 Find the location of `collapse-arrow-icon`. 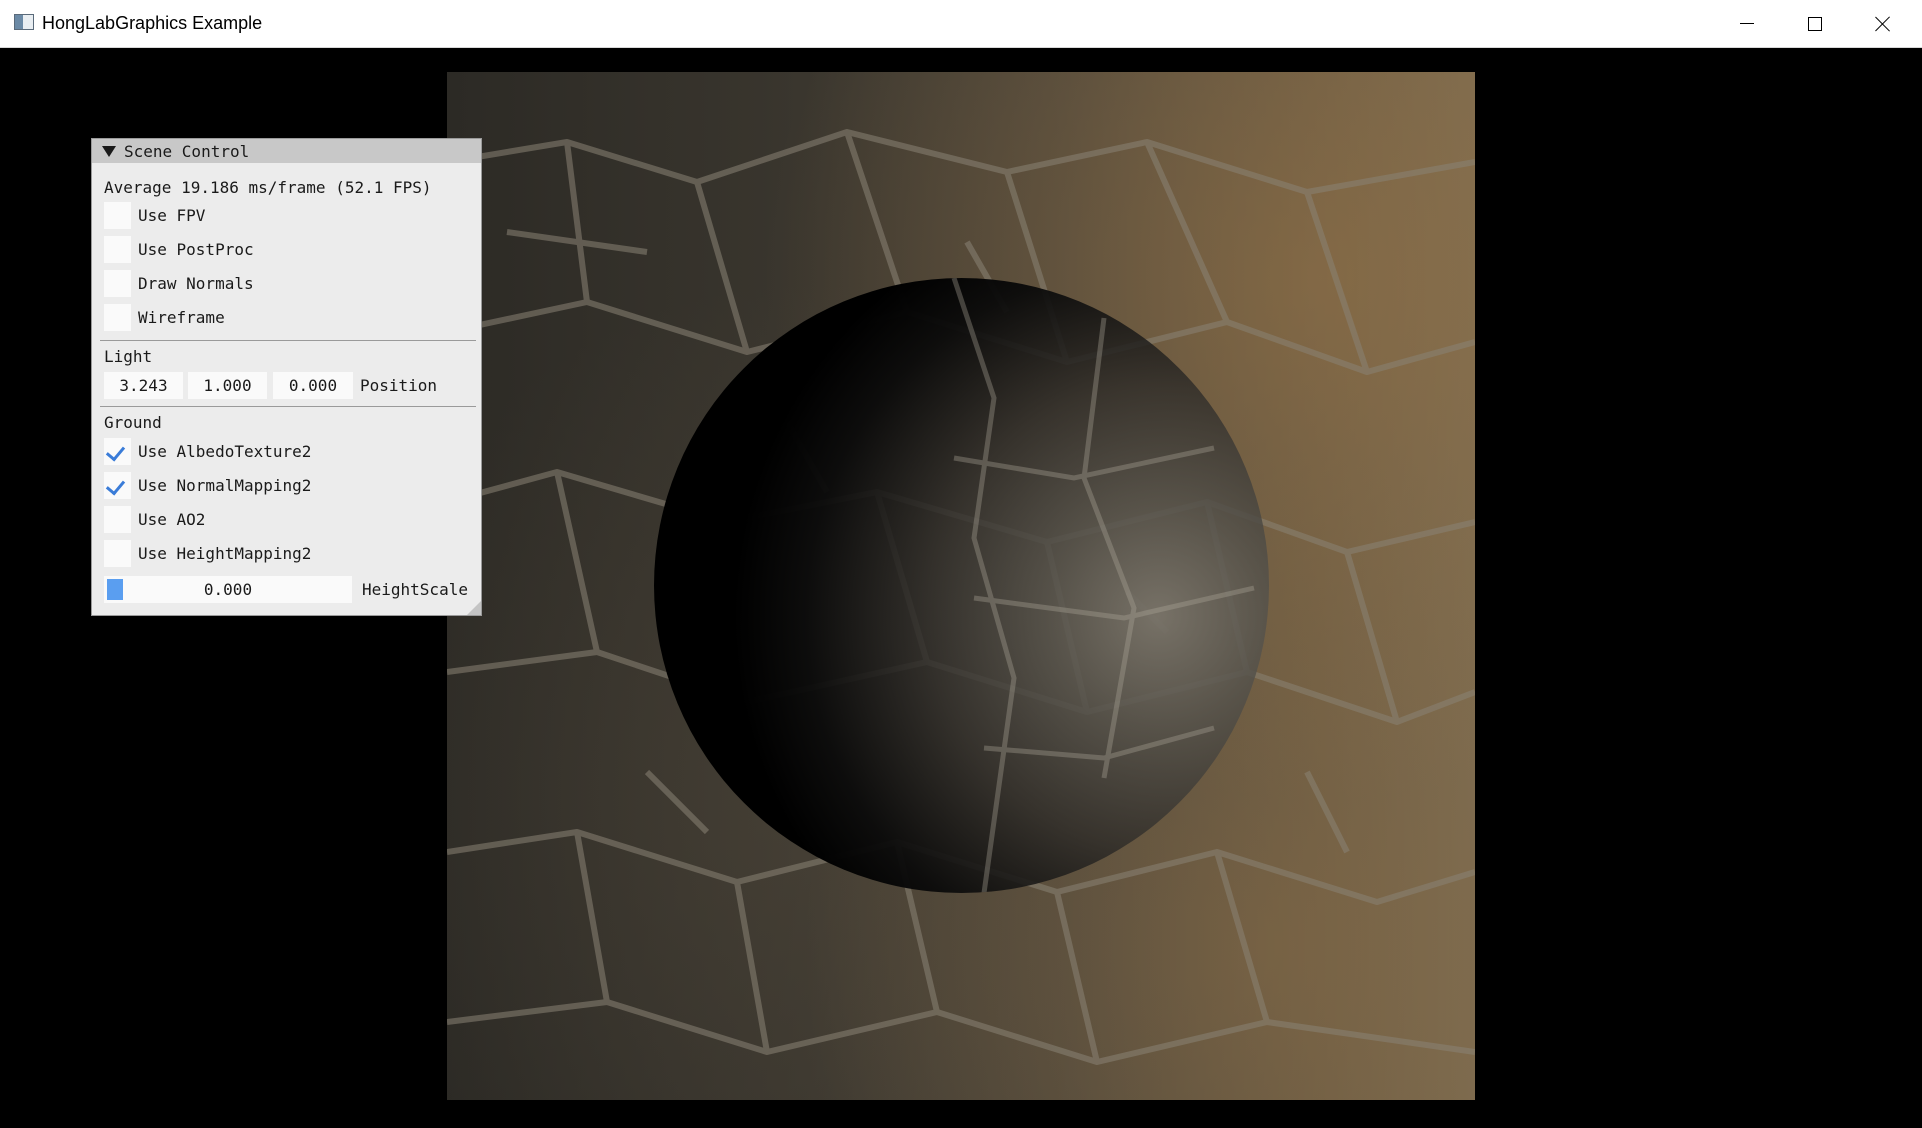

collapse-arrow-icon is located at coordinates (109, 151).